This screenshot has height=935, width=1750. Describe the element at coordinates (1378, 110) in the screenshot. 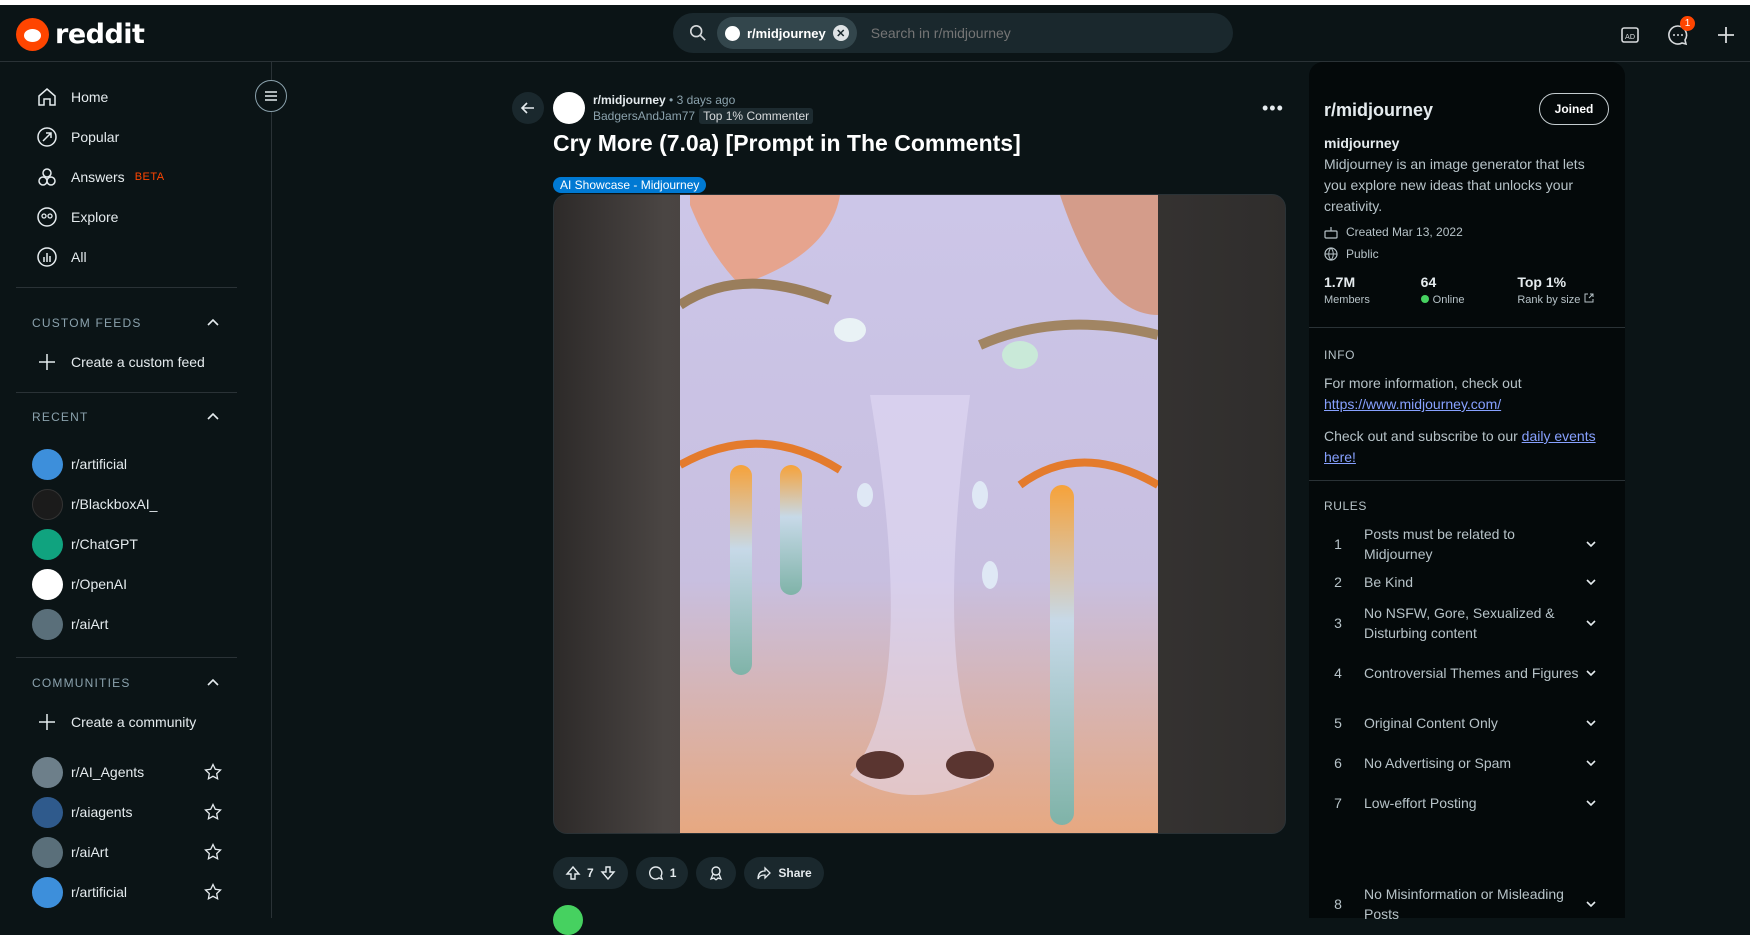

I see `community-title: r/midjourney` at that location.